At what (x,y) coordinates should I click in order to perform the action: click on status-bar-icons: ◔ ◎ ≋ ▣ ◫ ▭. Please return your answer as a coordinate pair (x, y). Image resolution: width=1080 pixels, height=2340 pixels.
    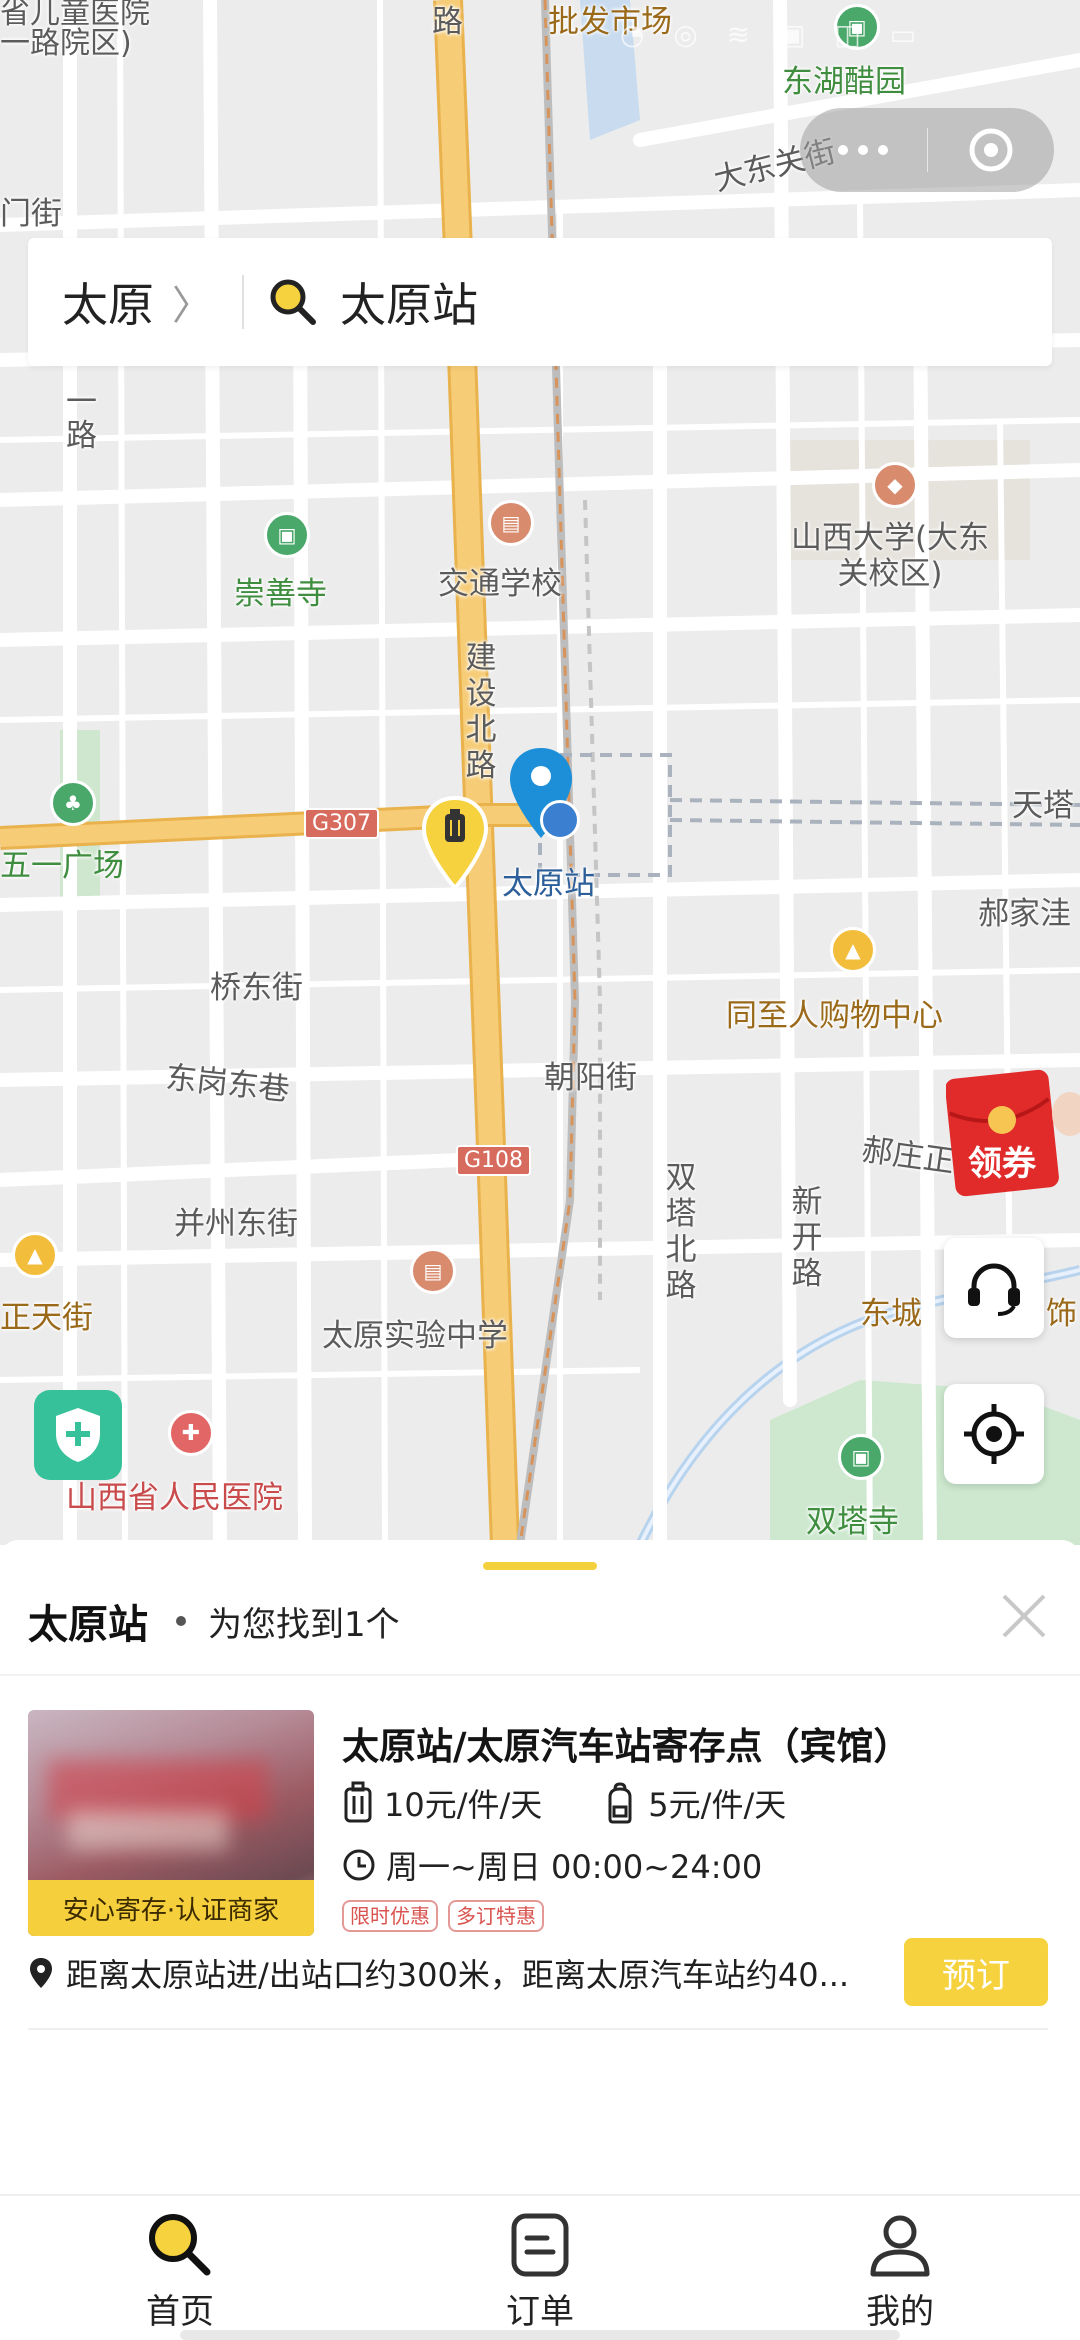
    Looking at the image, I should click on (773, 34).